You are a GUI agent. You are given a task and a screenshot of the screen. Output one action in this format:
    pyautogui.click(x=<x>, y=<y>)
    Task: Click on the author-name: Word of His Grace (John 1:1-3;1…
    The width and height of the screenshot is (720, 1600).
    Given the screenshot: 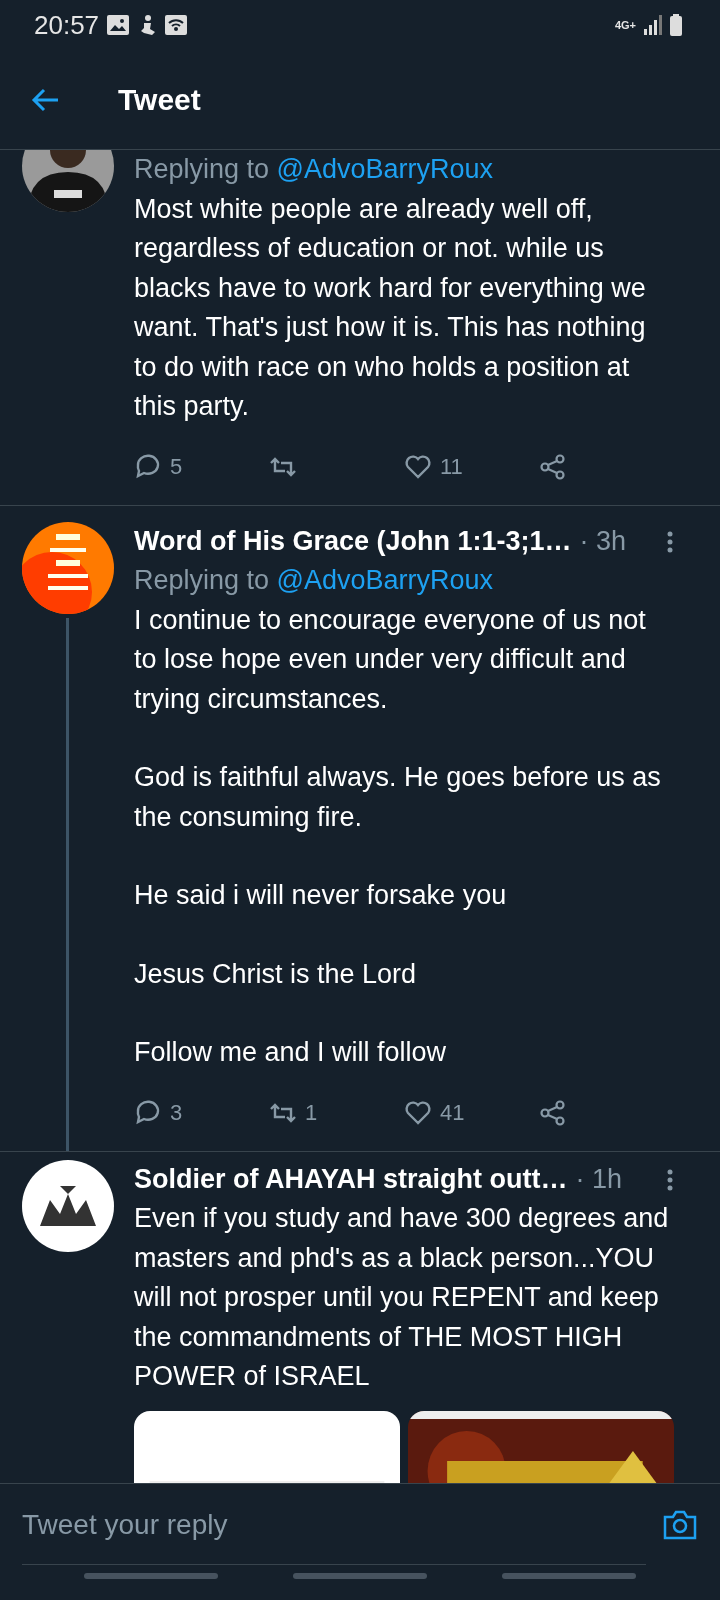 What is the action you would take?
    pyautogui.click(x=353, y=541)
    